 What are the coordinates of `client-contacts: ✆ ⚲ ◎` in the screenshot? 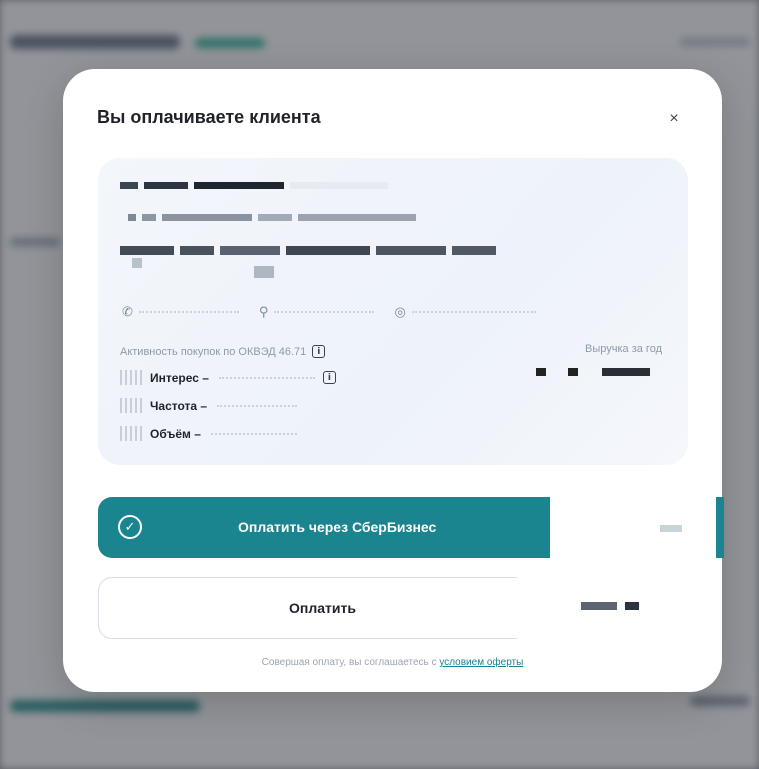 It's located at (336, 312).